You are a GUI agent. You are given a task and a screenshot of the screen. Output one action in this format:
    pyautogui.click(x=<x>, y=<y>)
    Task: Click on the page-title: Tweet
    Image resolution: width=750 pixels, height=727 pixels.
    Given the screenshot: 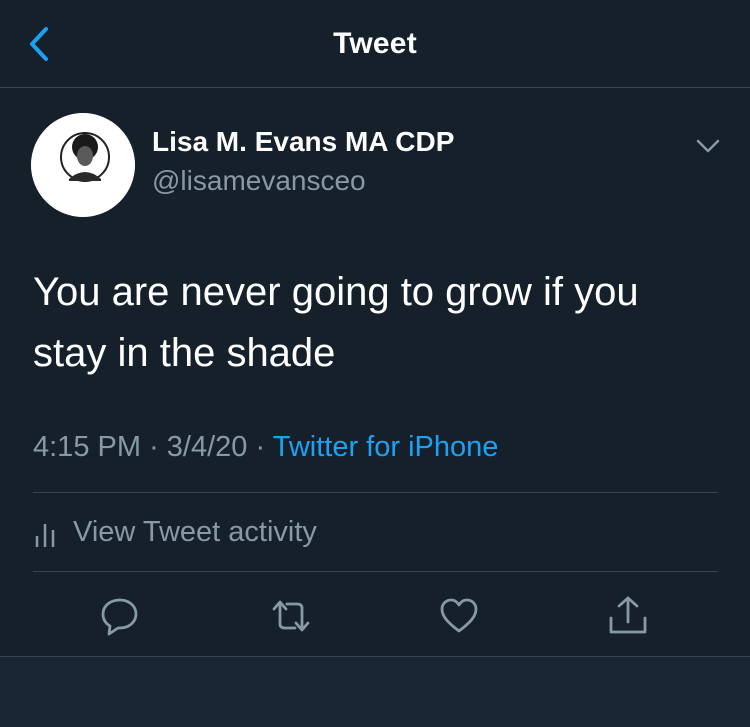 What is the action you would take?
    pyautogui.click(x=375, y=43)
    